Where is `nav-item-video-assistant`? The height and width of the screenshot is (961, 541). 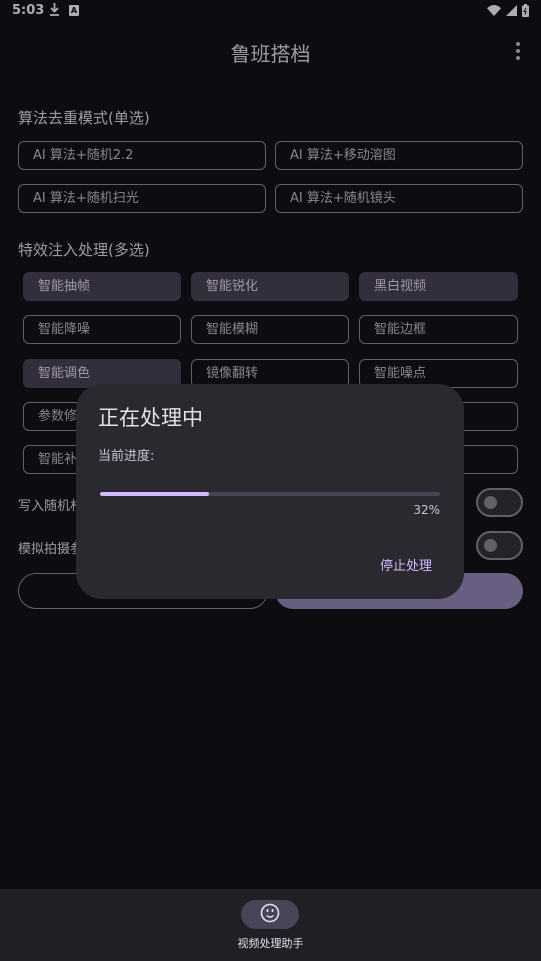 nav-item-video-assistant is located at coordinates (270, 914).